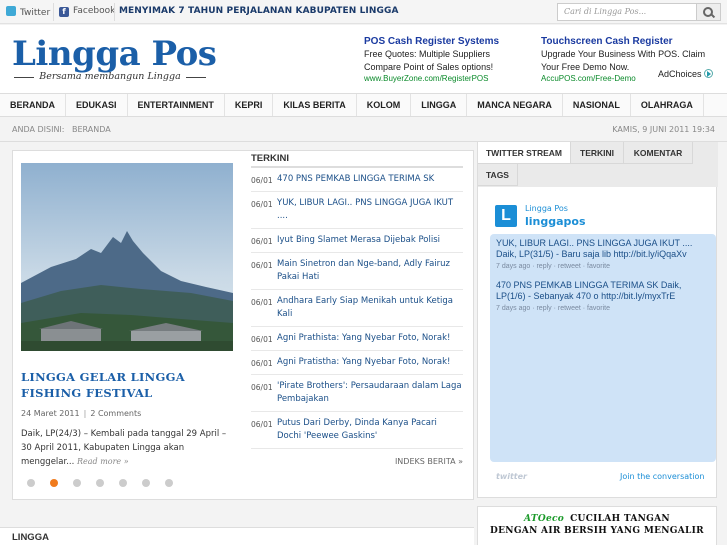 The image size is (727, 545). I want to click on ad-title: POS Cash Register Systems, so click(446, 41).